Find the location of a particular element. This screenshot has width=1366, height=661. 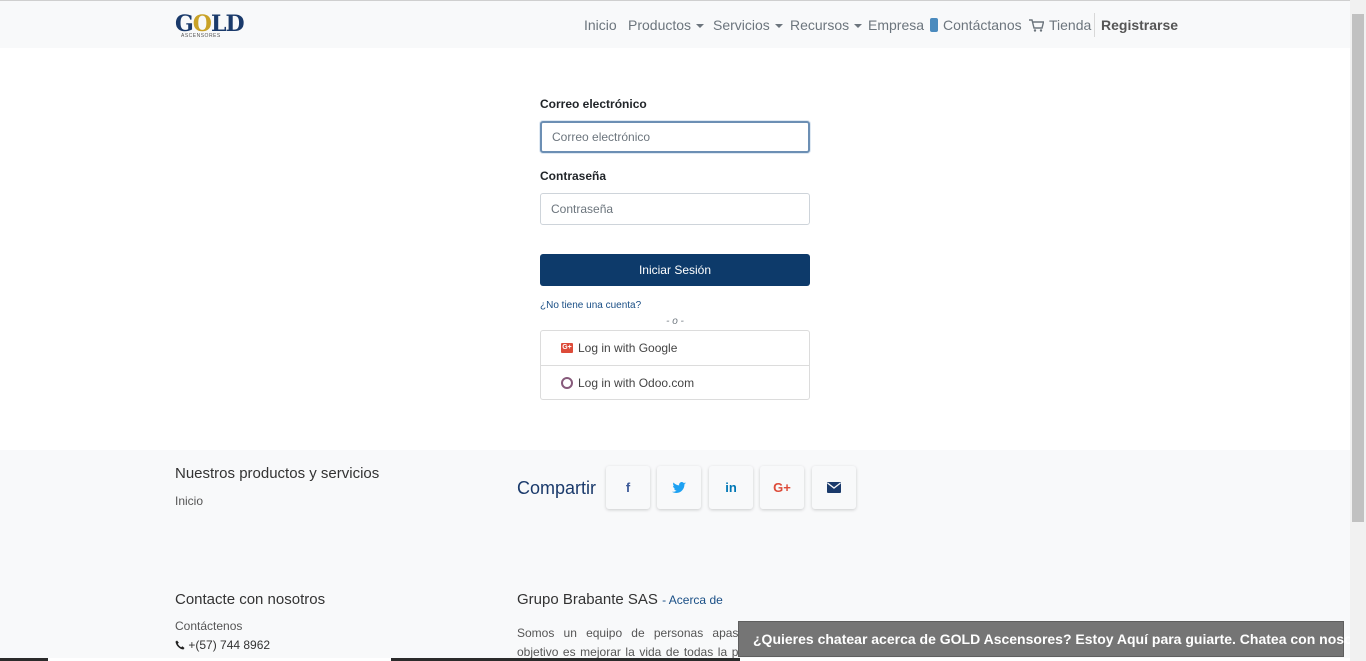

password-field is located at coordinates (675, 209).